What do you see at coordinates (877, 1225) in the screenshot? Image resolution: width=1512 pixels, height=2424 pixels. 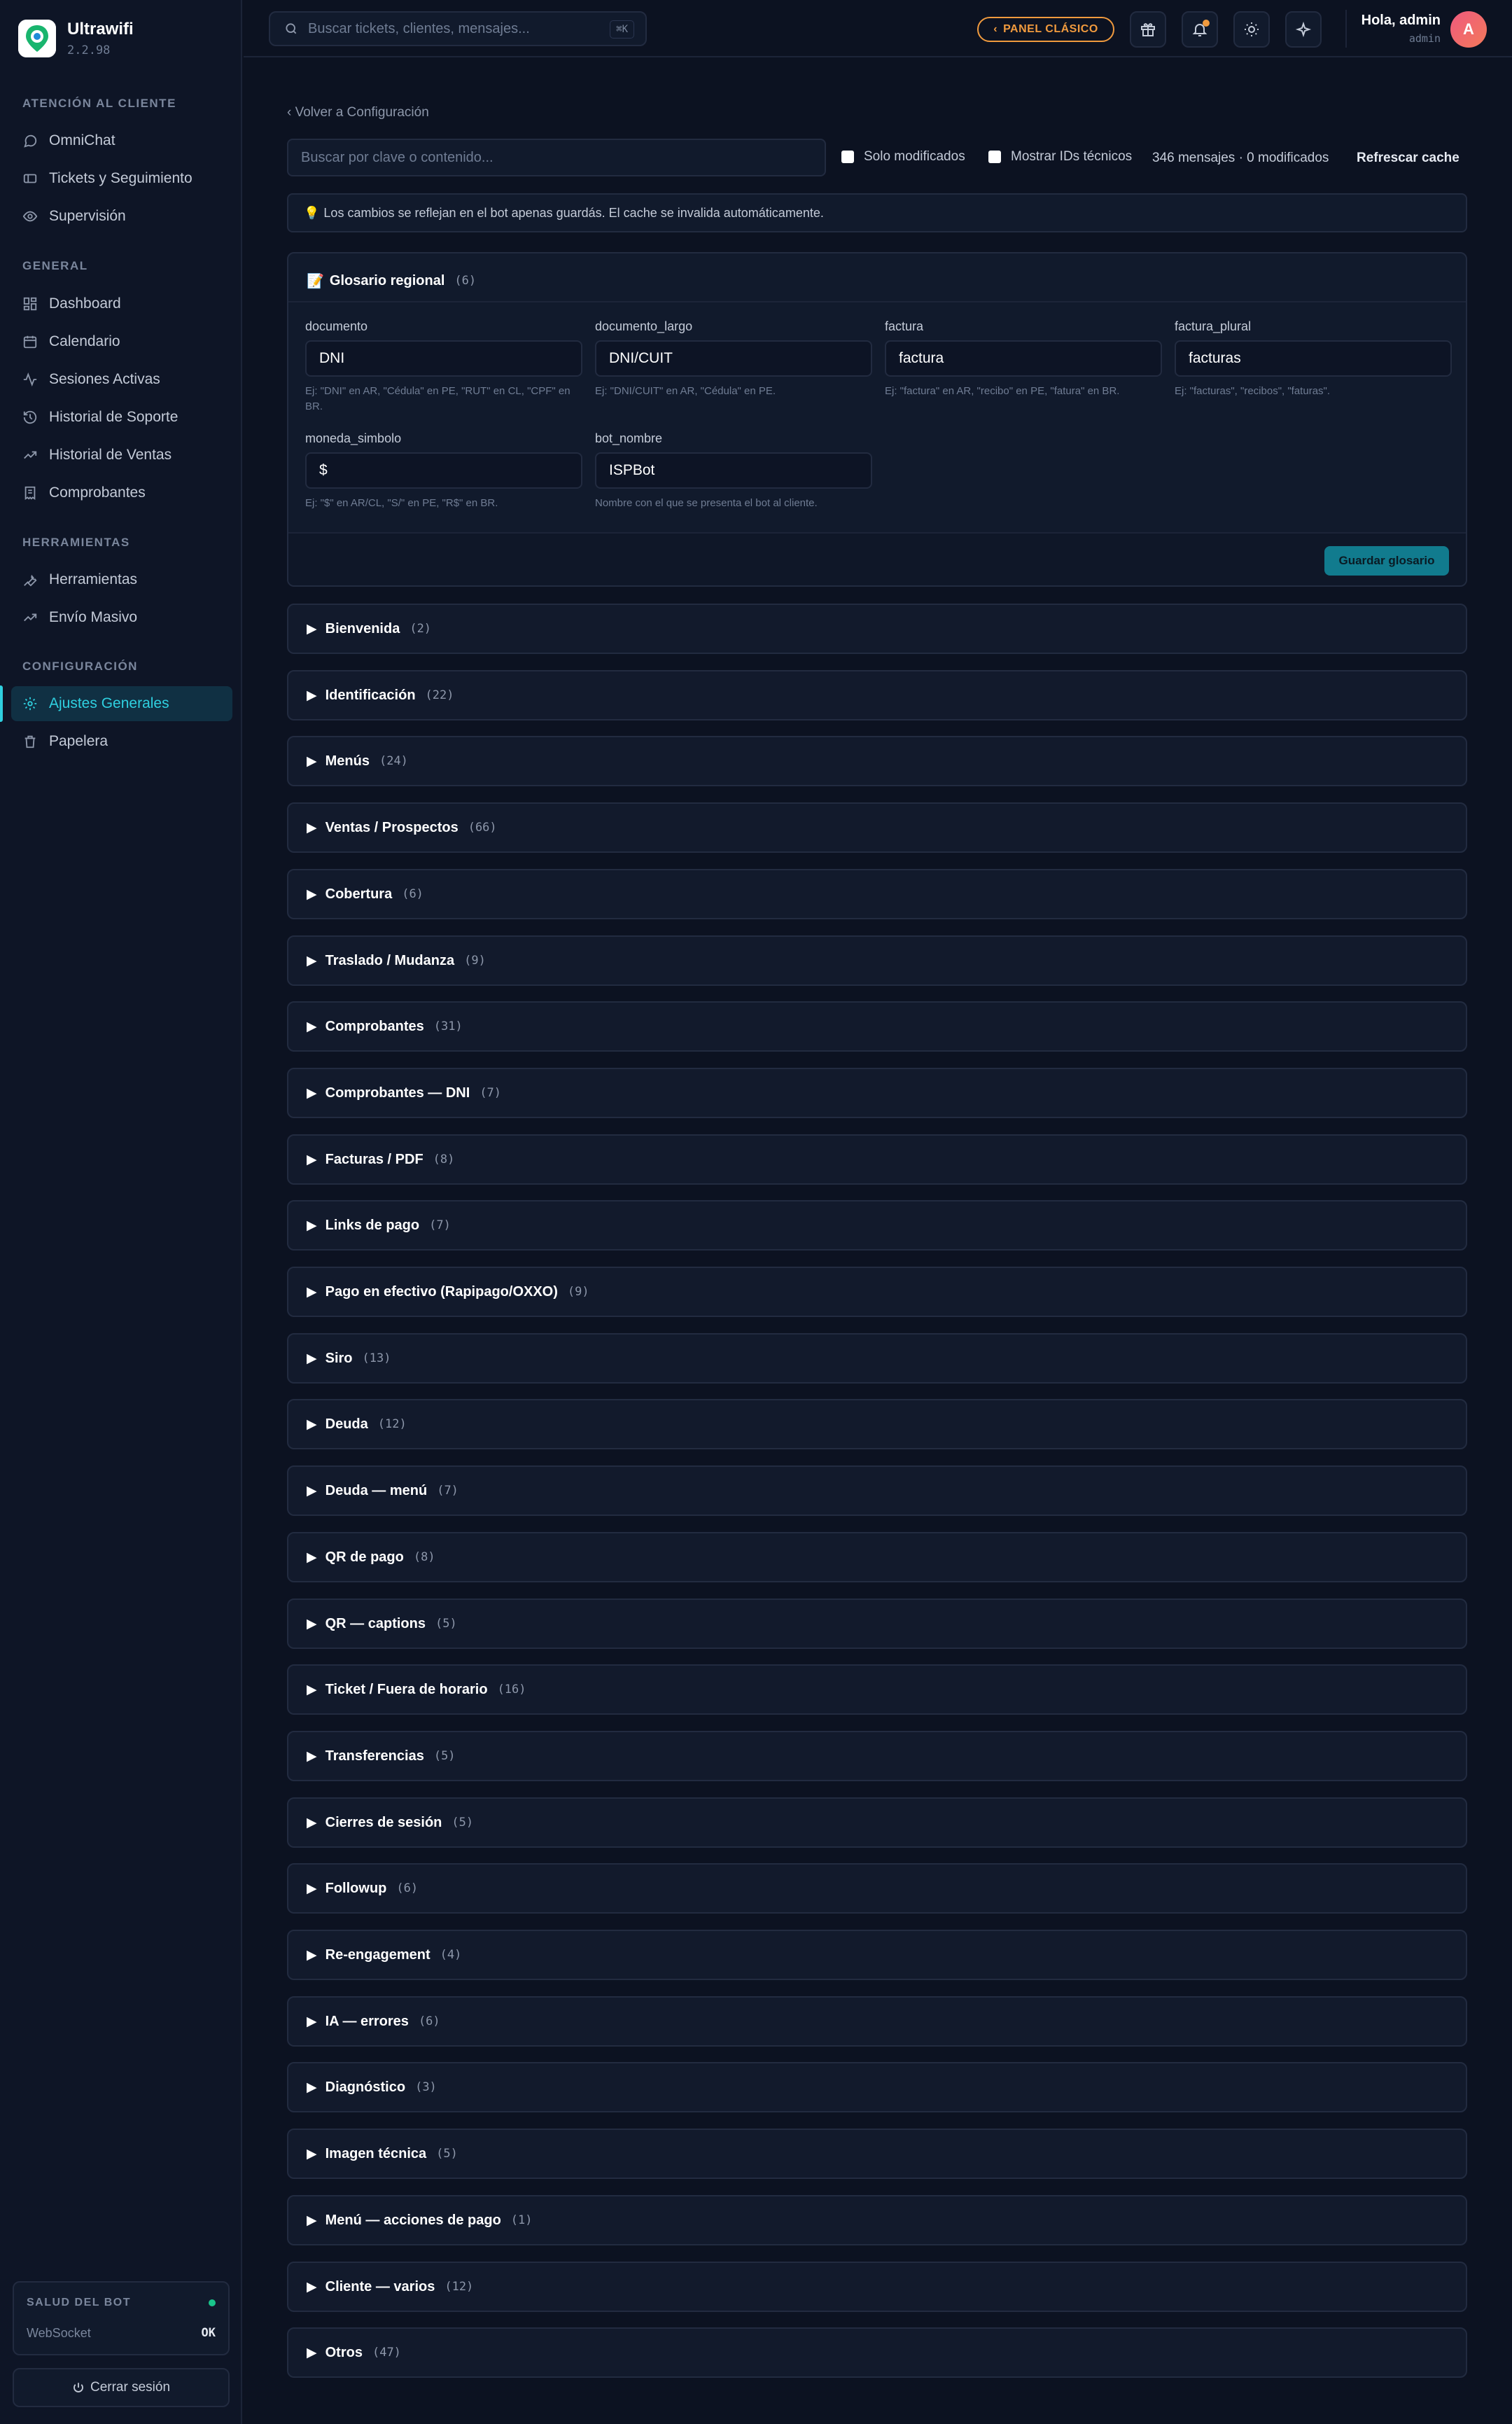 I see `section-row: ▶ Links de pago (7)` at bounding box center [877, 1225].